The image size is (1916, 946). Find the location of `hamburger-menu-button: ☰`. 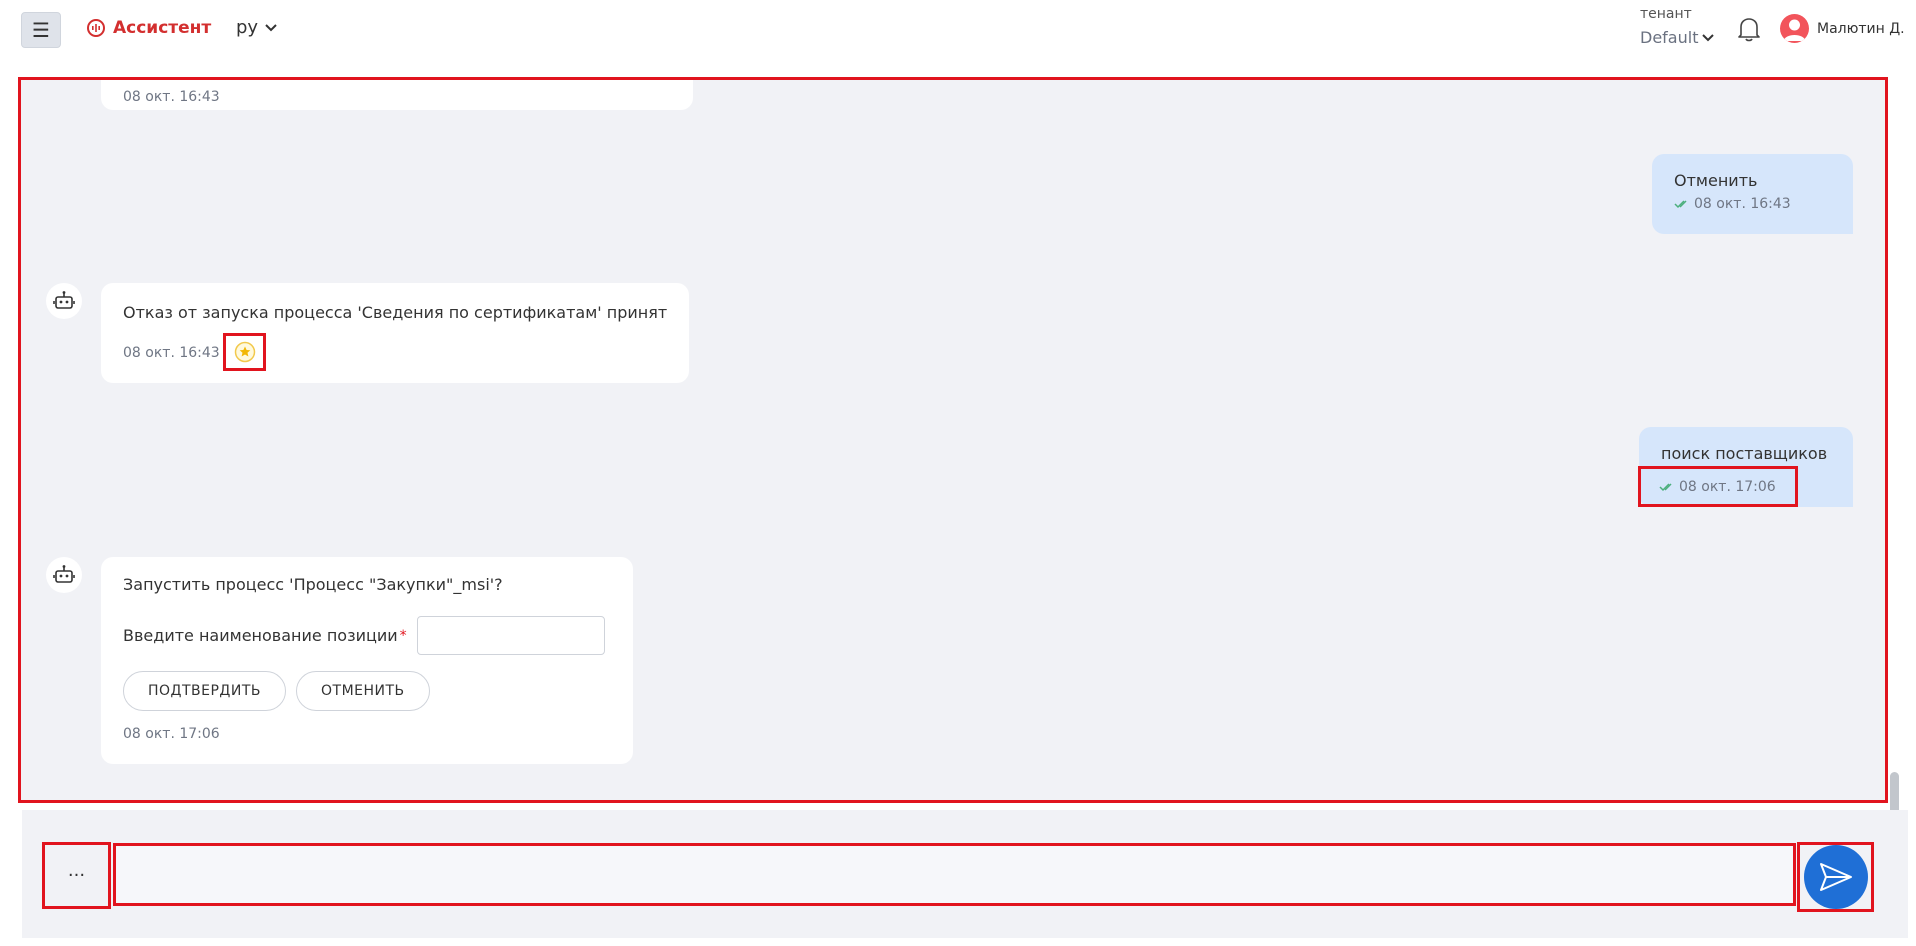

hamburger-menu-button: ☰ is located at coordinates (41, 30).